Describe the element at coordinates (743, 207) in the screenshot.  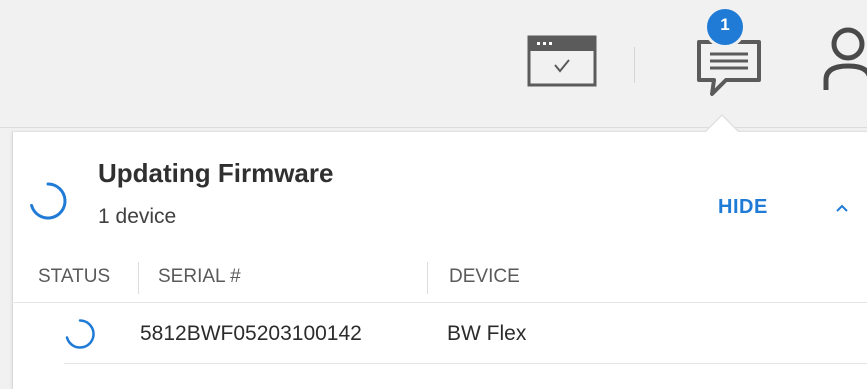
I see `hide-button: HIDE` at that location.